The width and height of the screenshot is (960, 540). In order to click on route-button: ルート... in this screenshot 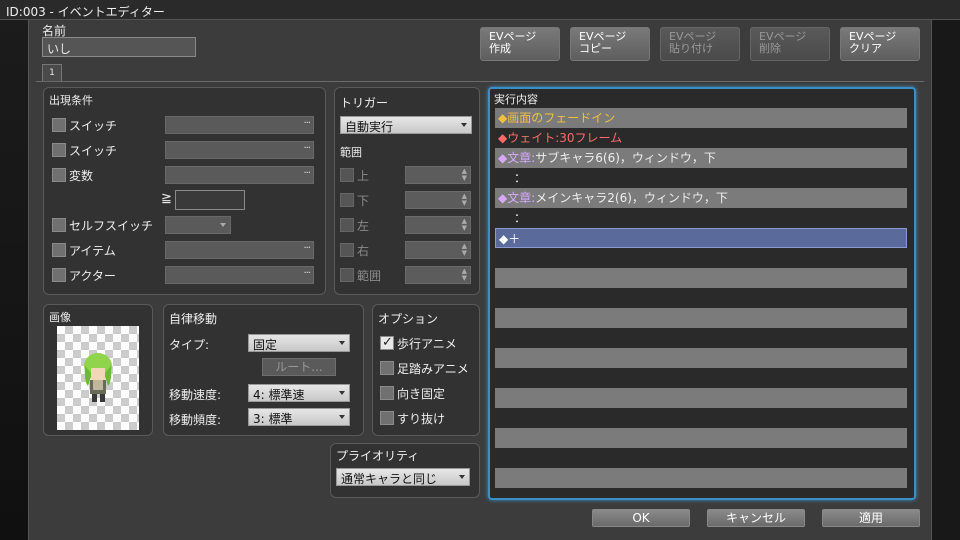, I will do `click(299, 367)`.